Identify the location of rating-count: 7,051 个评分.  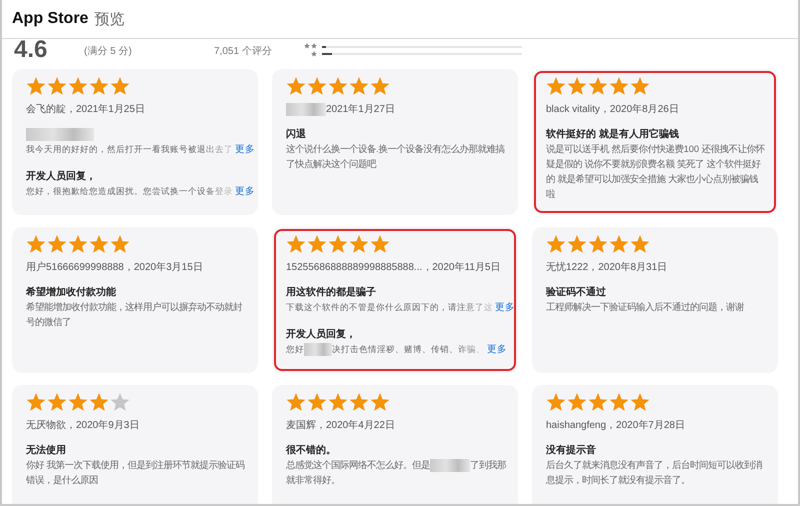
(243, 51).